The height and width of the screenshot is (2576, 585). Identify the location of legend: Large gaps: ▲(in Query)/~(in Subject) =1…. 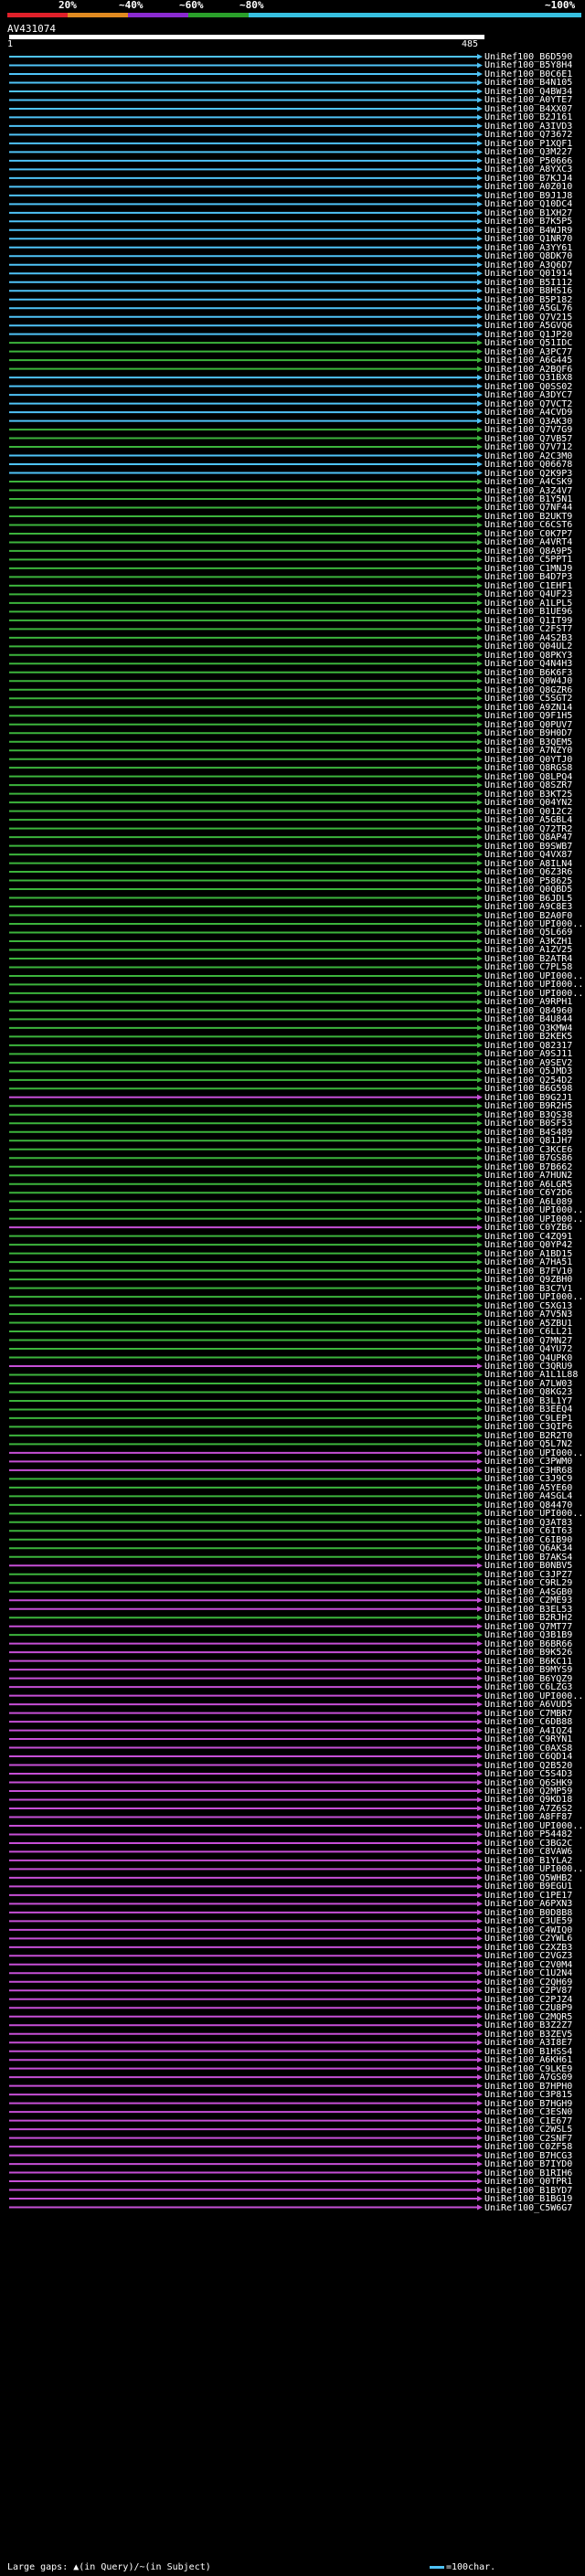
(293, 2569).